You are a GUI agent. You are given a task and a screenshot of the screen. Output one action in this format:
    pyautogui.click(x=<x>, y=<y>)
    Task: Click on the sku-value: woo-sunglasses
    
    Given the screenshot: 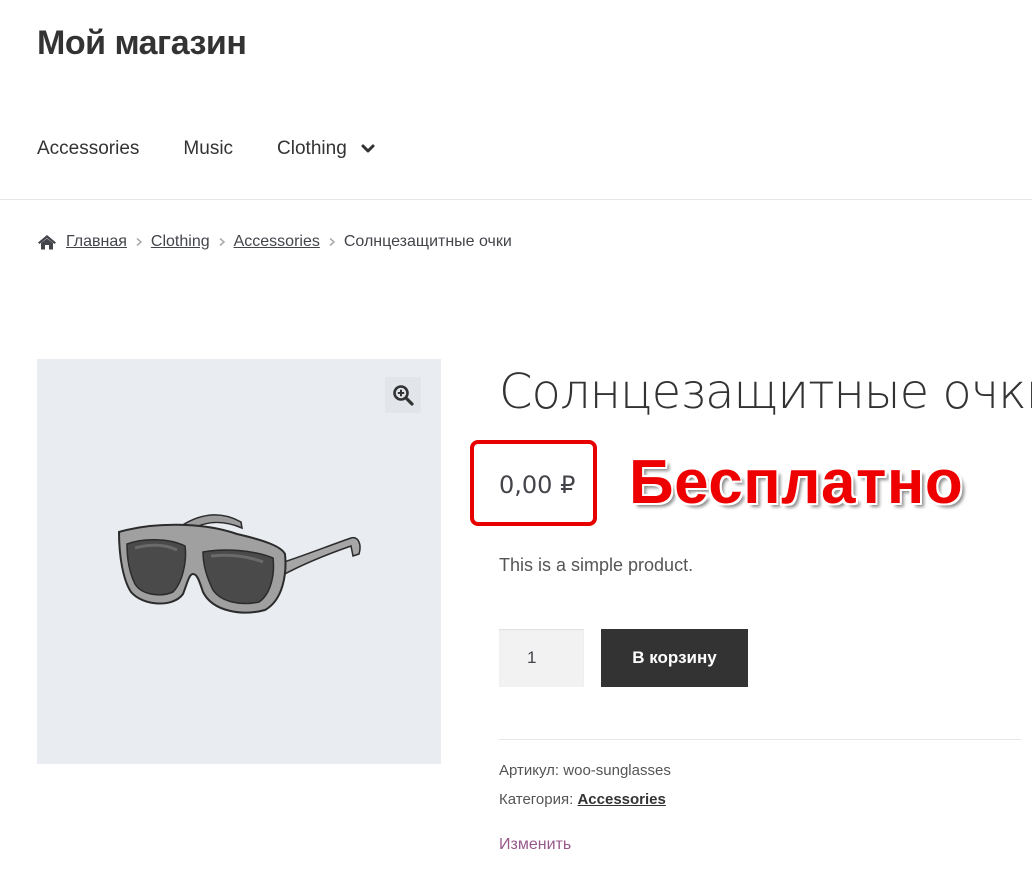 What is the action you would take?
    pyautogui.click(x=617, y=770)
    